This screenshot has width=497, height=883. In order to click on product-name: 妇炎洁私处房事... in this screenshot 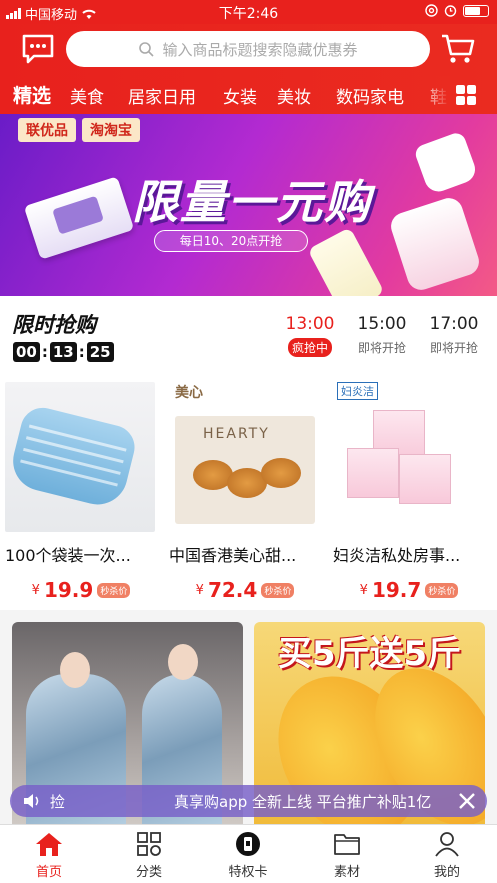, I will do `click(397, 555)`.